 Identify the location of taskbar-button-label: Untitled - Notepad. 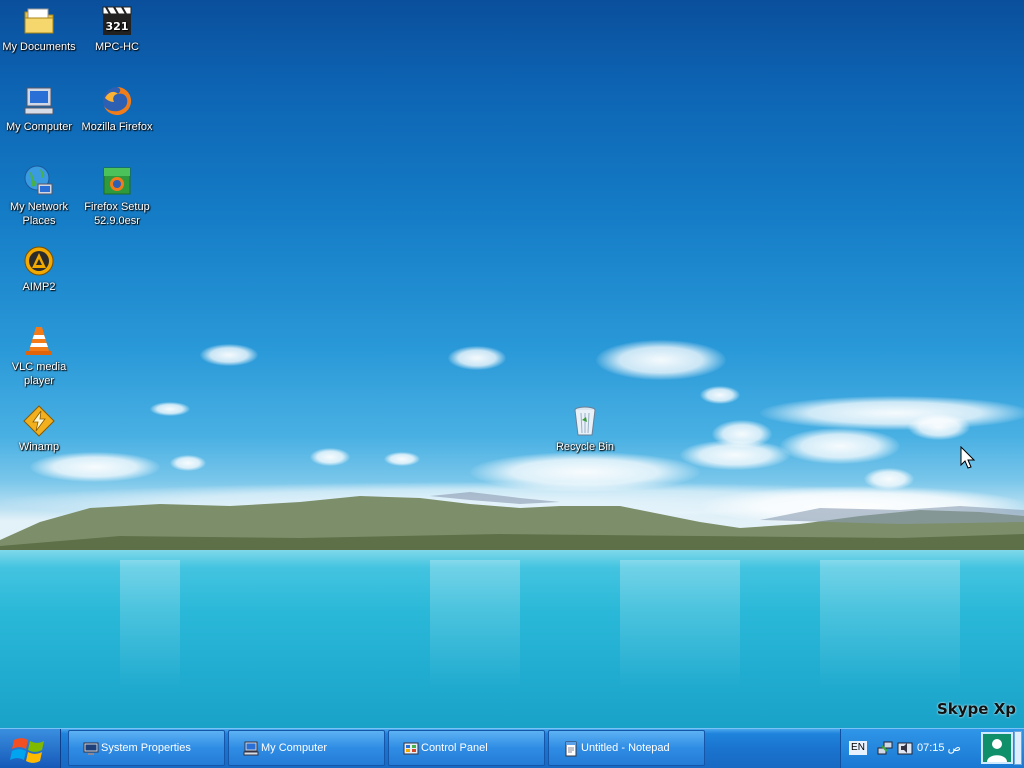
(625, 748).